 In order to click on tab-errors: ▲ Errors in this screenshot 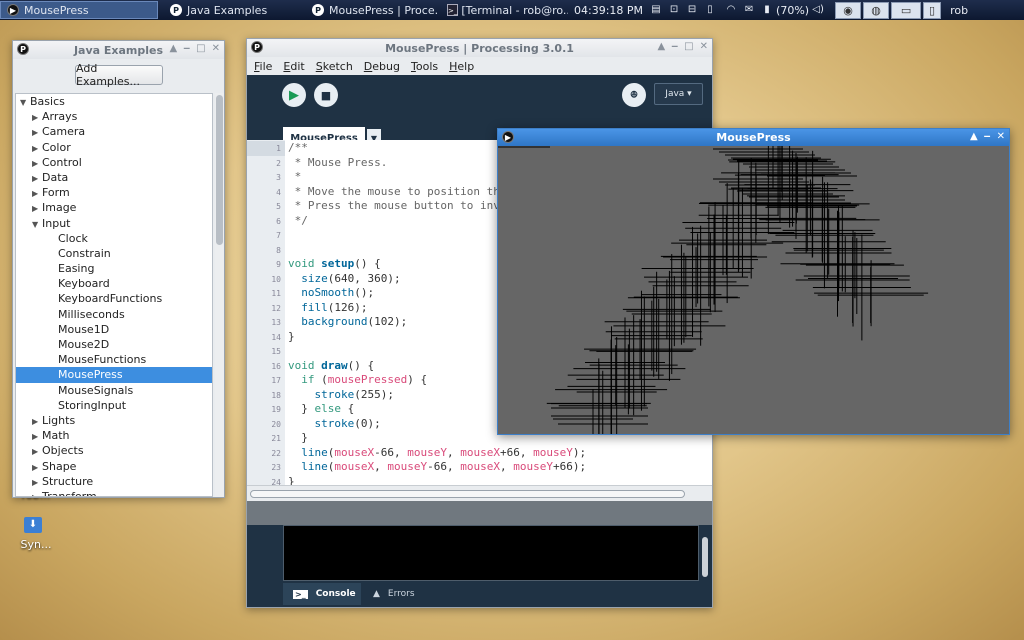, I will do `click(400, 594)`.